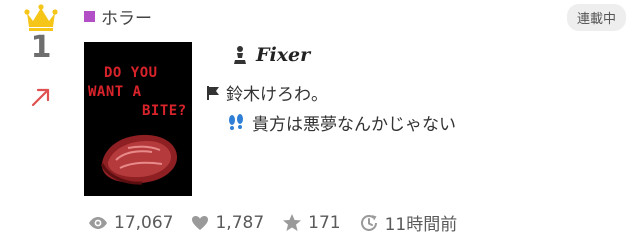  I want to click on work-title-row: Fixer, so click(271, 55).